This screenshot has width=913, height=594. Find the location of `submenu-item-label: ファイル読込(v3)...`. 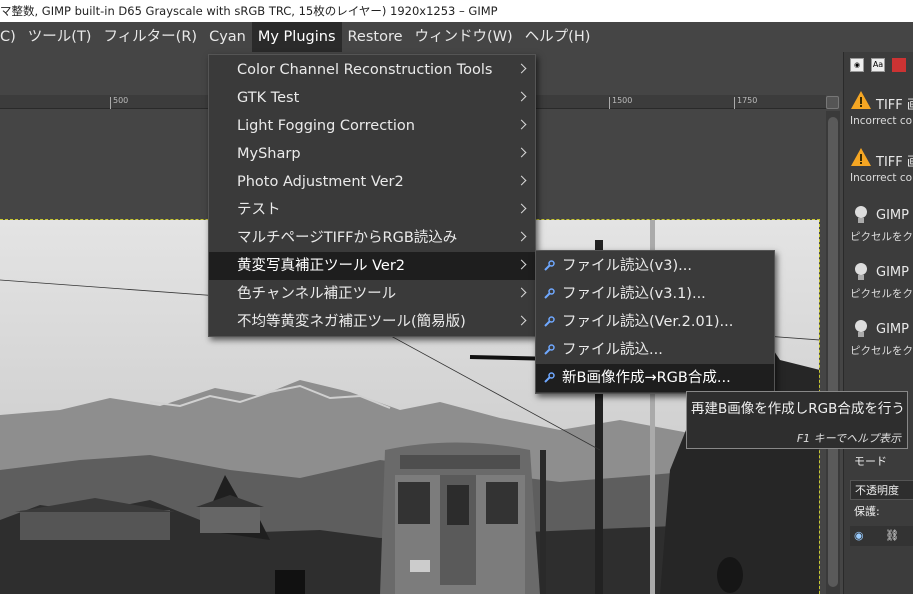

submenu-item-label: ファイル読込(v3)... is located at coordinates (627, 266).